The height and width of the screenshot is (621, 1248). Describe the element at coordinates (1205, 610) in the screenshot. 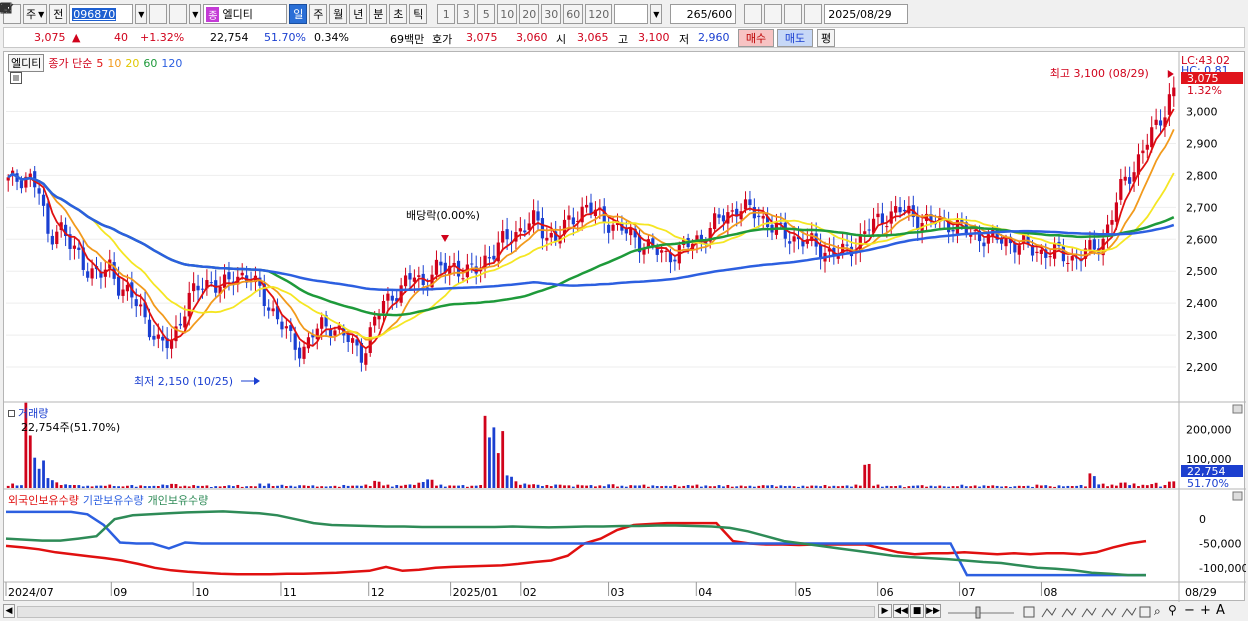

I see `zoom-in-button: +` at that location.